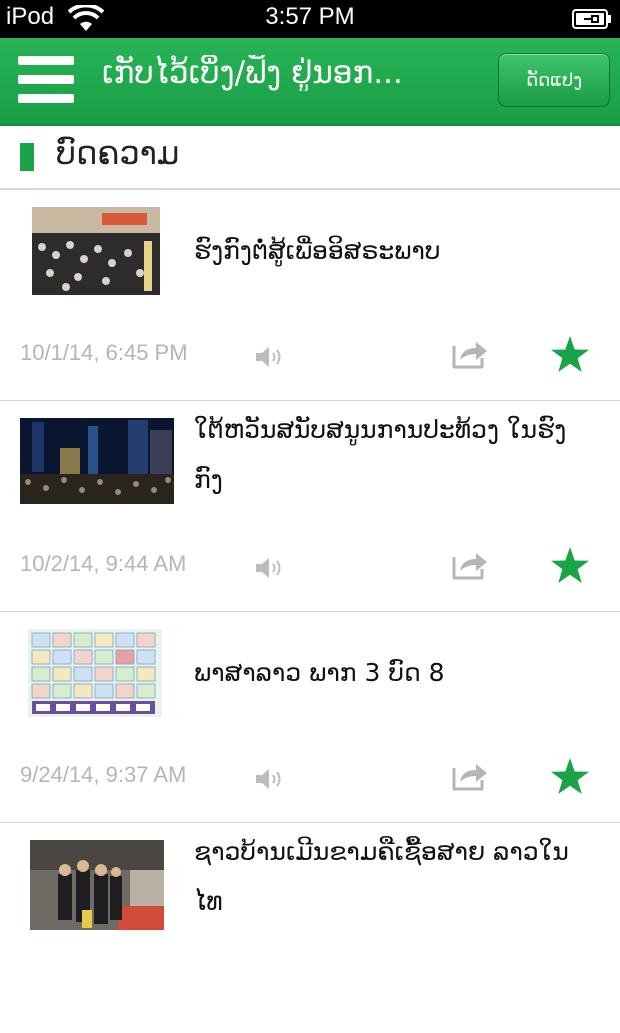  What do you see at coordinates (554, 80) in the screenshot?
I see `edit-button: ດັດແປງ` at bounding box center [554, 80].